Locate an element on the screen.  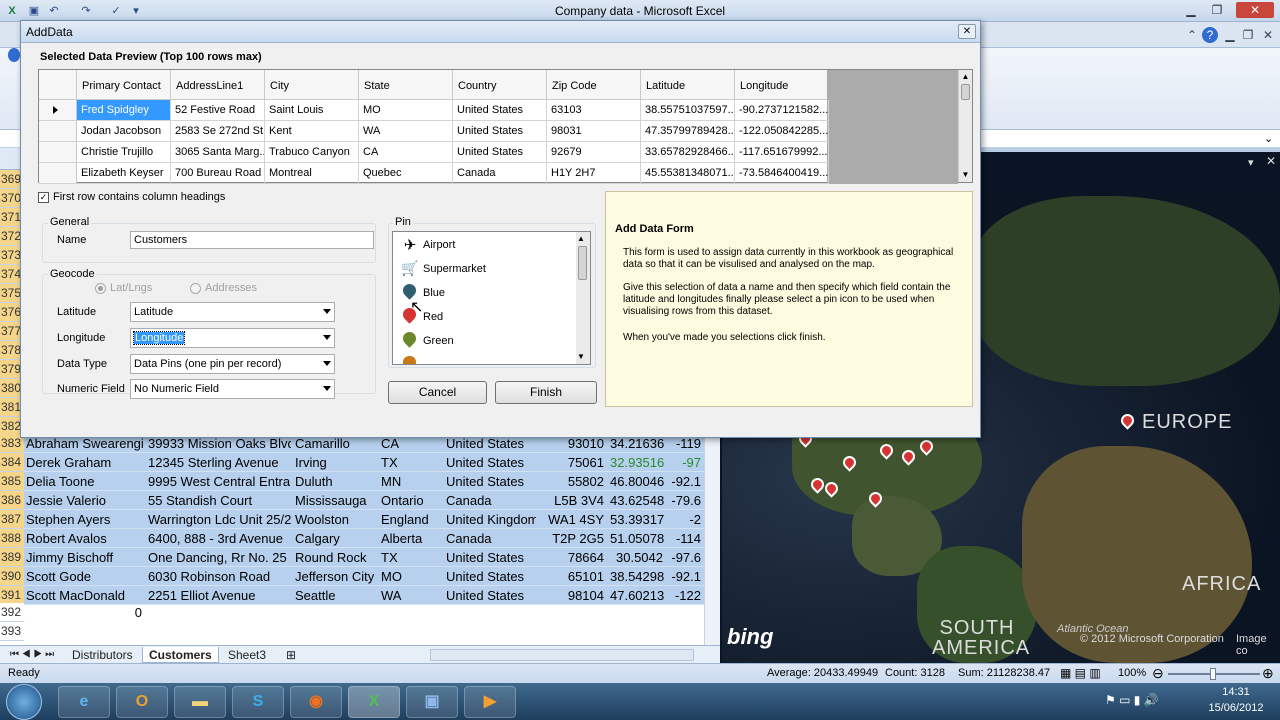
skype-taskbar-icon: S is located at coordinates (258, 702).